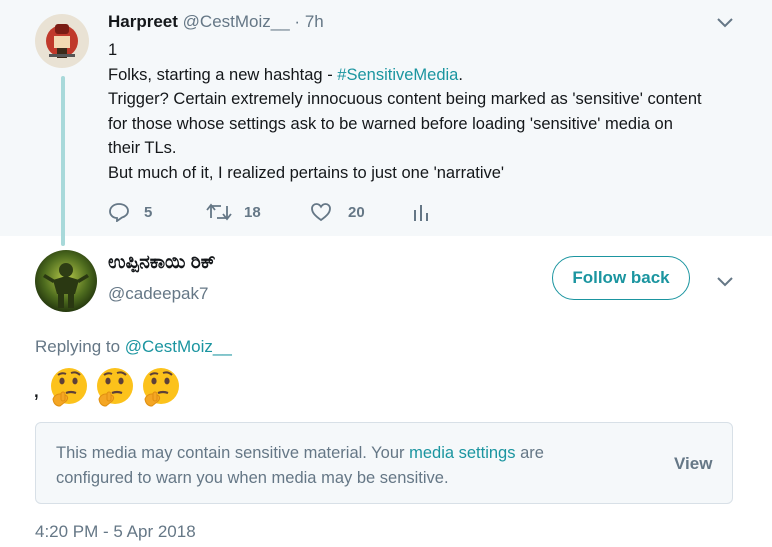 The height and width of the screenshot is (547, 772). Describe the element at coordinates (233, 212) in the screenshot. I see `retweet-button: 18` at that location.